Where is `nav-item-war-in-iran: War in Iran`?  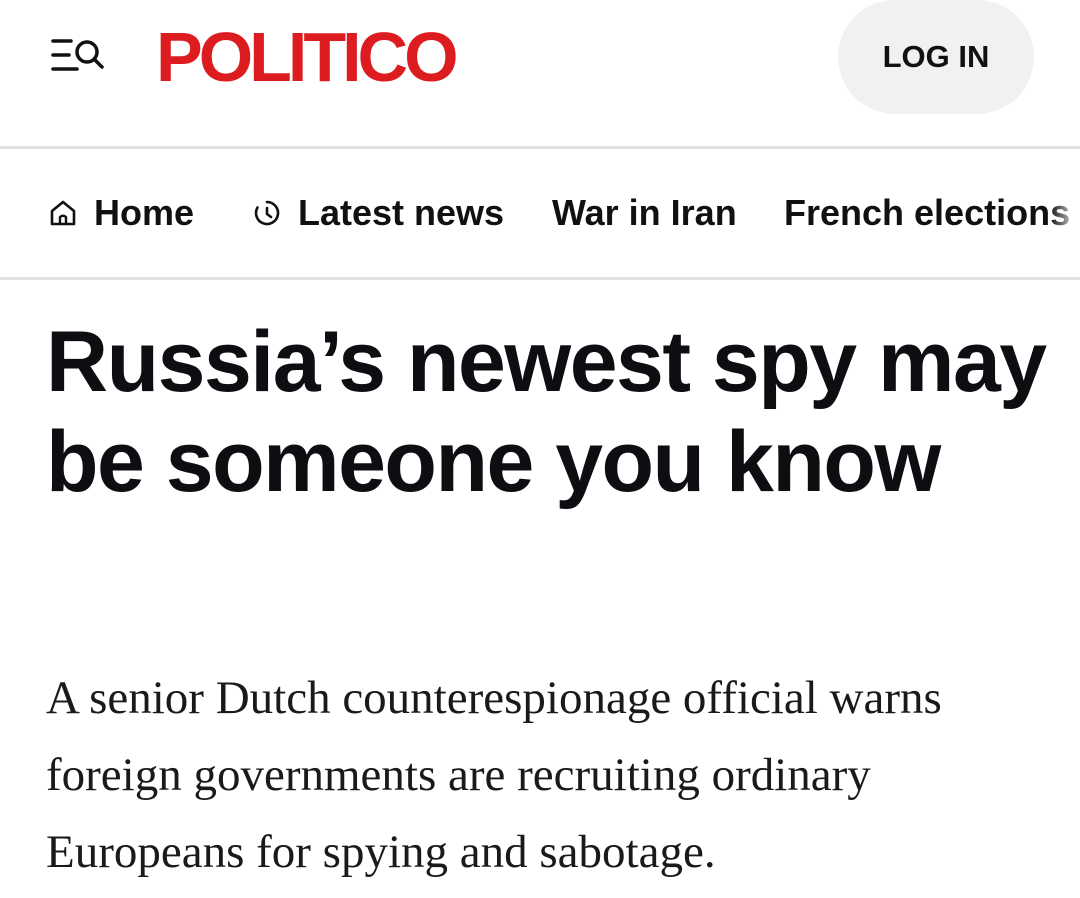
nav-item-war-in-iran: War in Iran is located at coordinates (644, 213).